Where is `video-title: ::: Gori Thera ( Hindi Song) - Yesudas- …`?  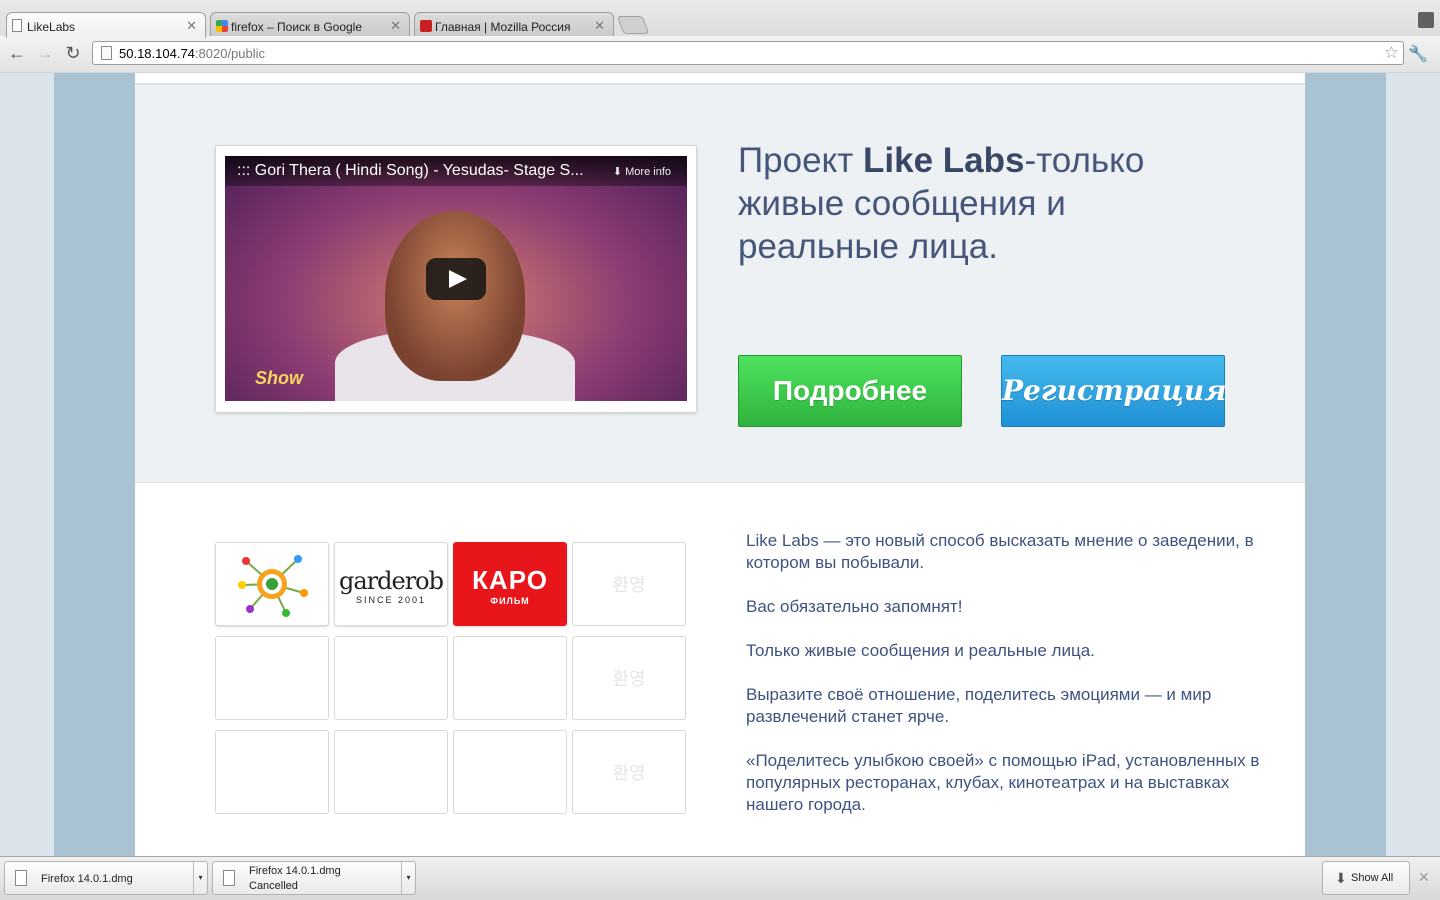 video-title: ::: Gori Thera ( Hindi Song) - Yesudas- … is located at coordinates (410, 170).